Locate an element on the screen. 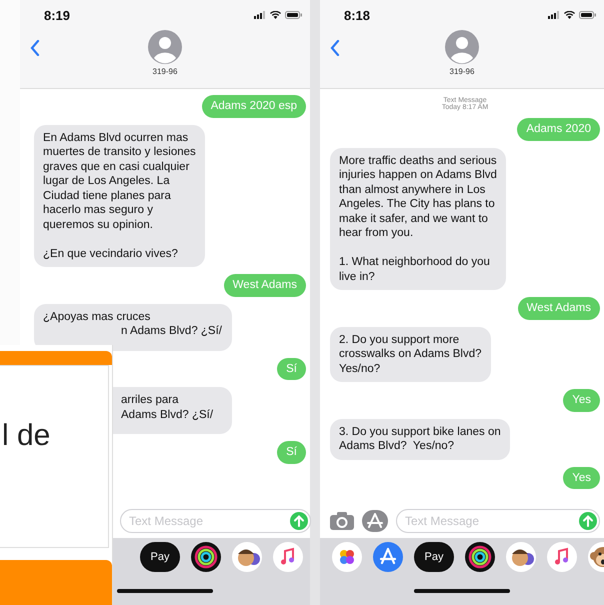 The width and height of the screenshot is (604, 605). flower-icon is located at coordinates (347, 557).